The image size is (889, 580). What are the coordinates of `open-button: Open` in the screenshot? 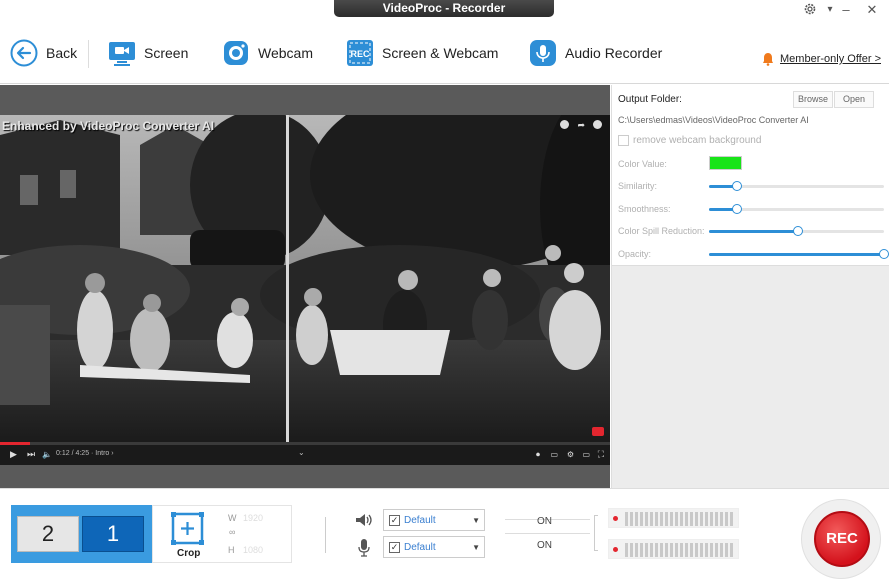 It's located at (854, 99).